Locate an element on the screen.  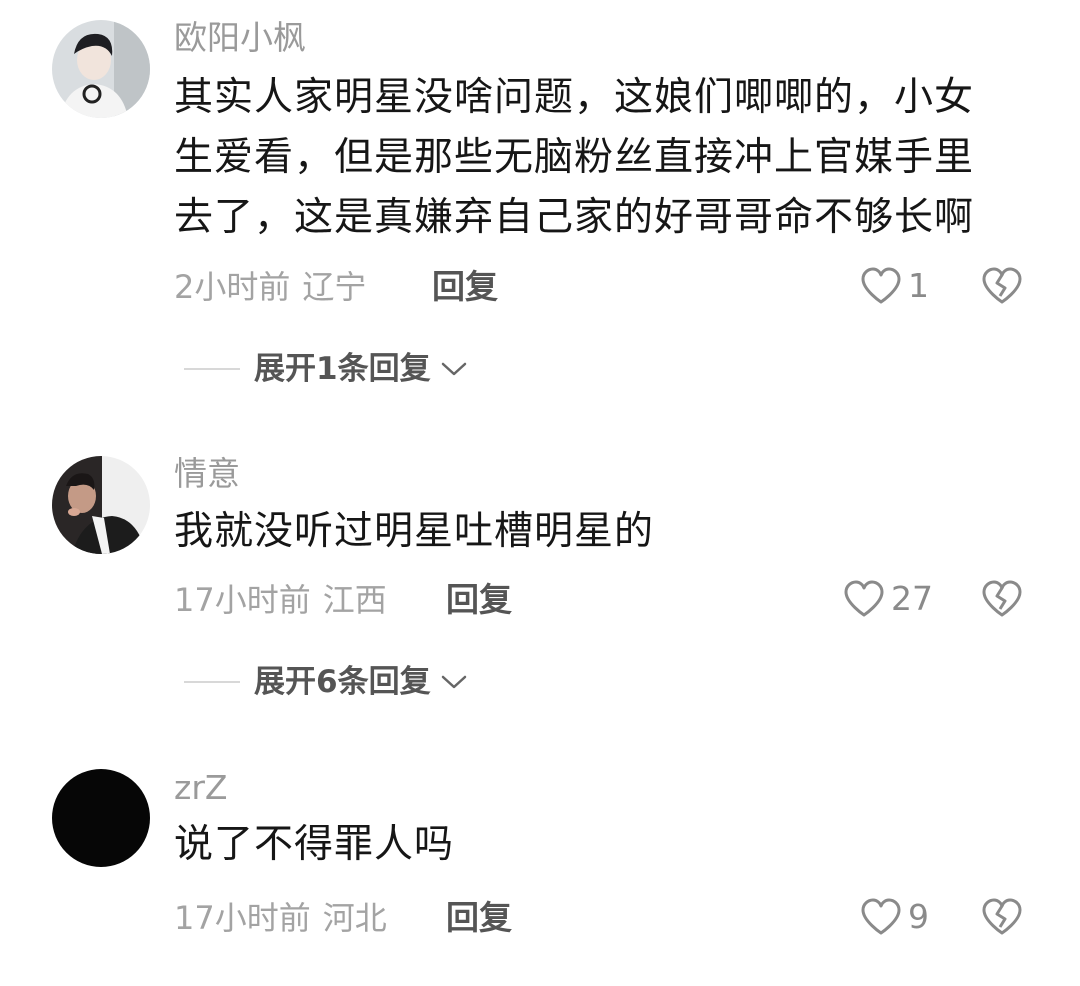
comment-text-line: 生爱看，但是那些无脑粉丝直接冲上官媒手里 is located at coordinates (574, 157).